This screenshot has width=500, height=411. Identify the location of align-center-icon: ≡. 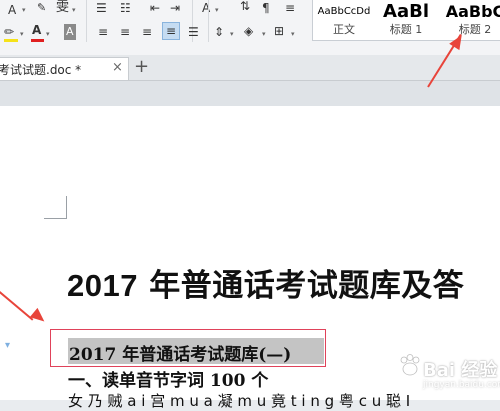
(125, 32).